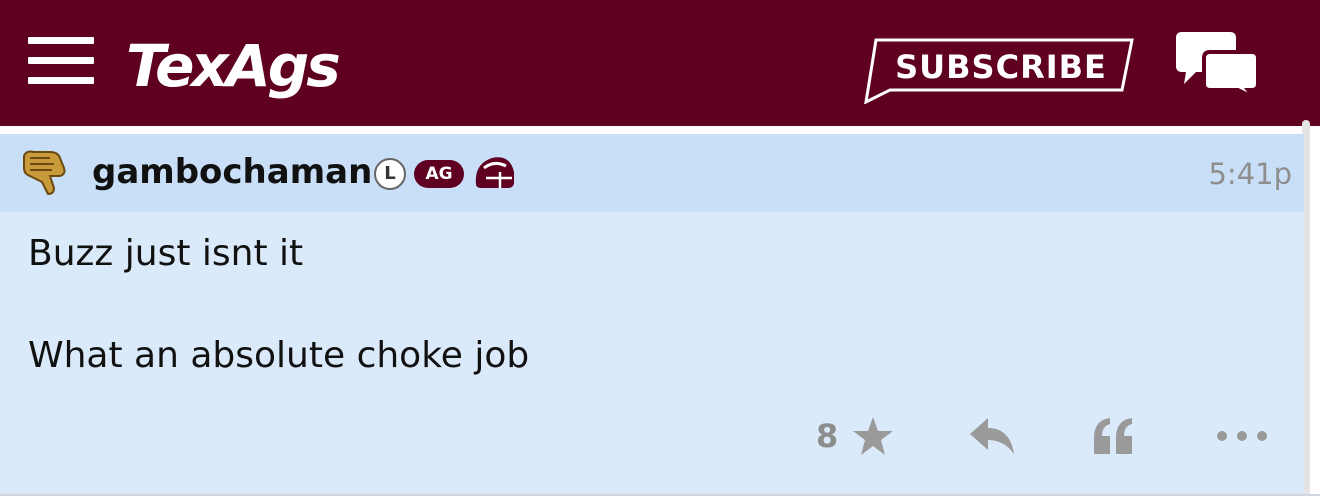 The image size is (1320, 502). I want to click on quote-icon, so click(1114, 438).